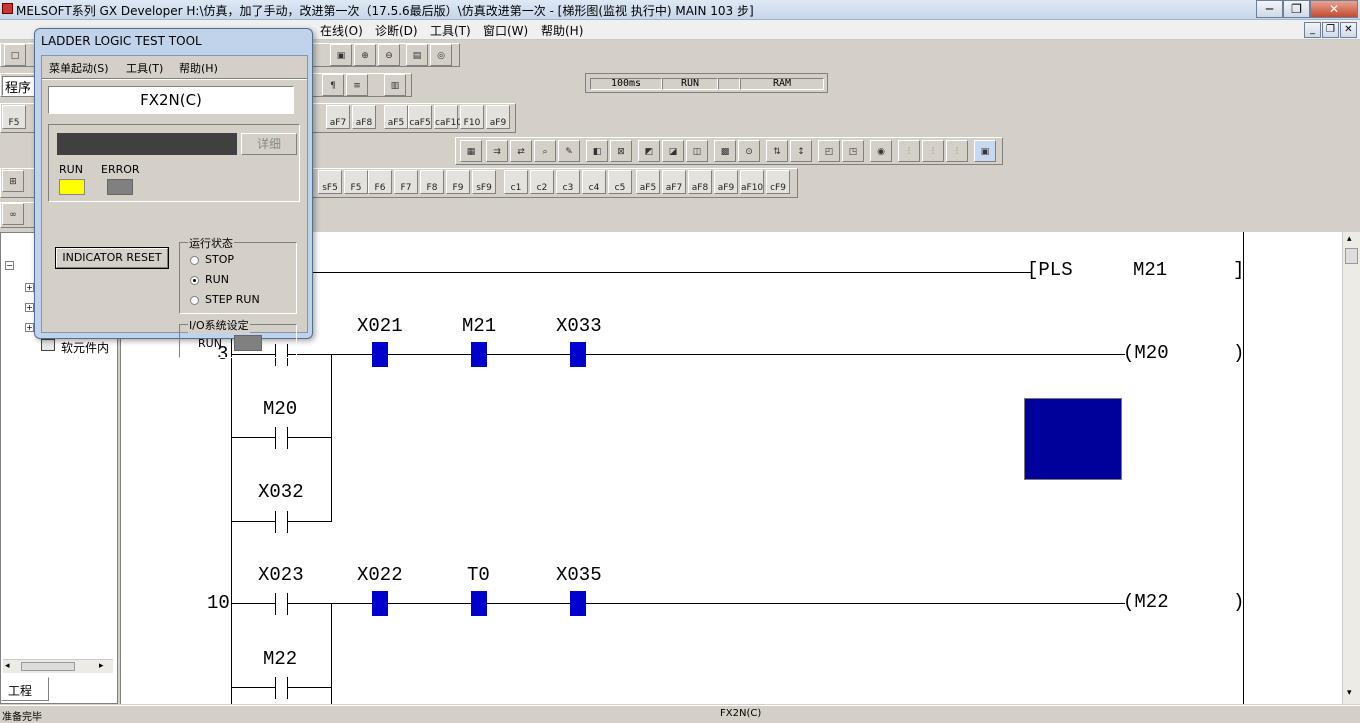 The height and width of the screenshot is (723, 1360). Describe the element at coordinates (1269, 9) in the screenshot. I see `minimize-button: ─` at that location.